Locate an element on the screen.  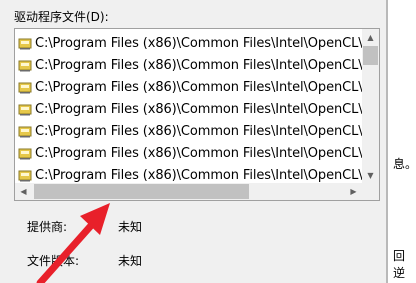
red-annotation-arrow-icon is located at coordinates (73, 243).